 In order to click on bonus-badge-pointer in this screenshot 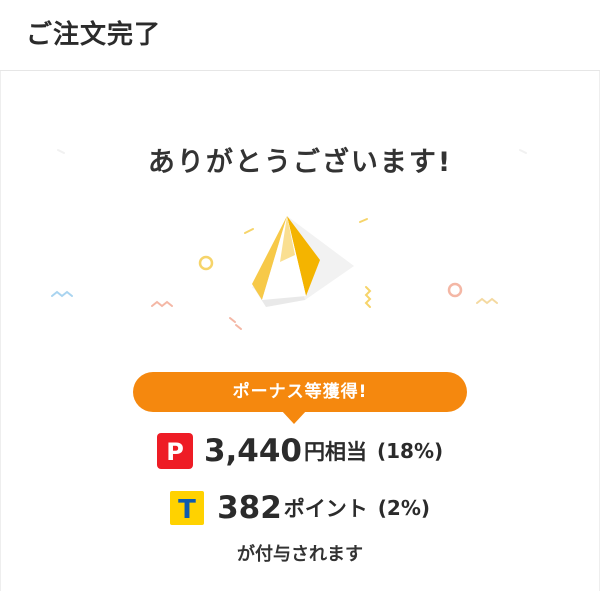, I will do `click(294, 417)`.